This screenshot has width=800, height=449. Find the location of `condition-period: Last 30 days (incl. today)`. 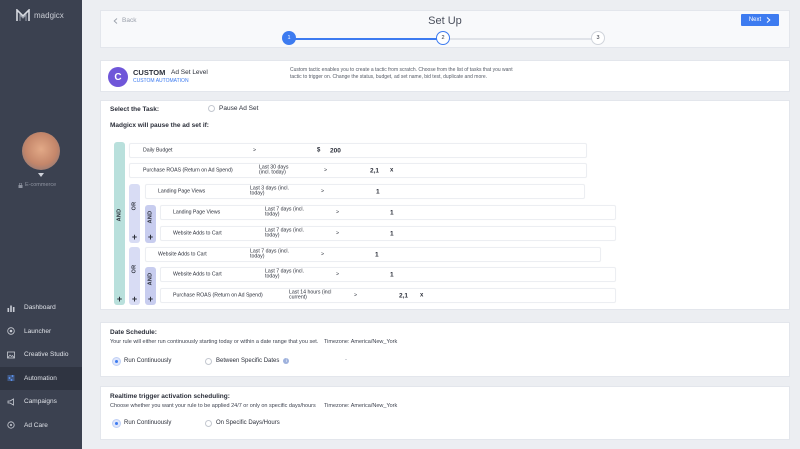

condition-period: Last 30 days (incl. today) is located at coordinates (279, 170).